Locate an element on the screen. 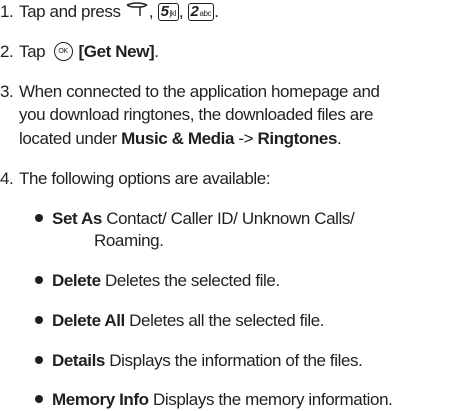 The width and height of the screenshot is (453, 411). step-number: 2. is located at coordinates (7, 51).